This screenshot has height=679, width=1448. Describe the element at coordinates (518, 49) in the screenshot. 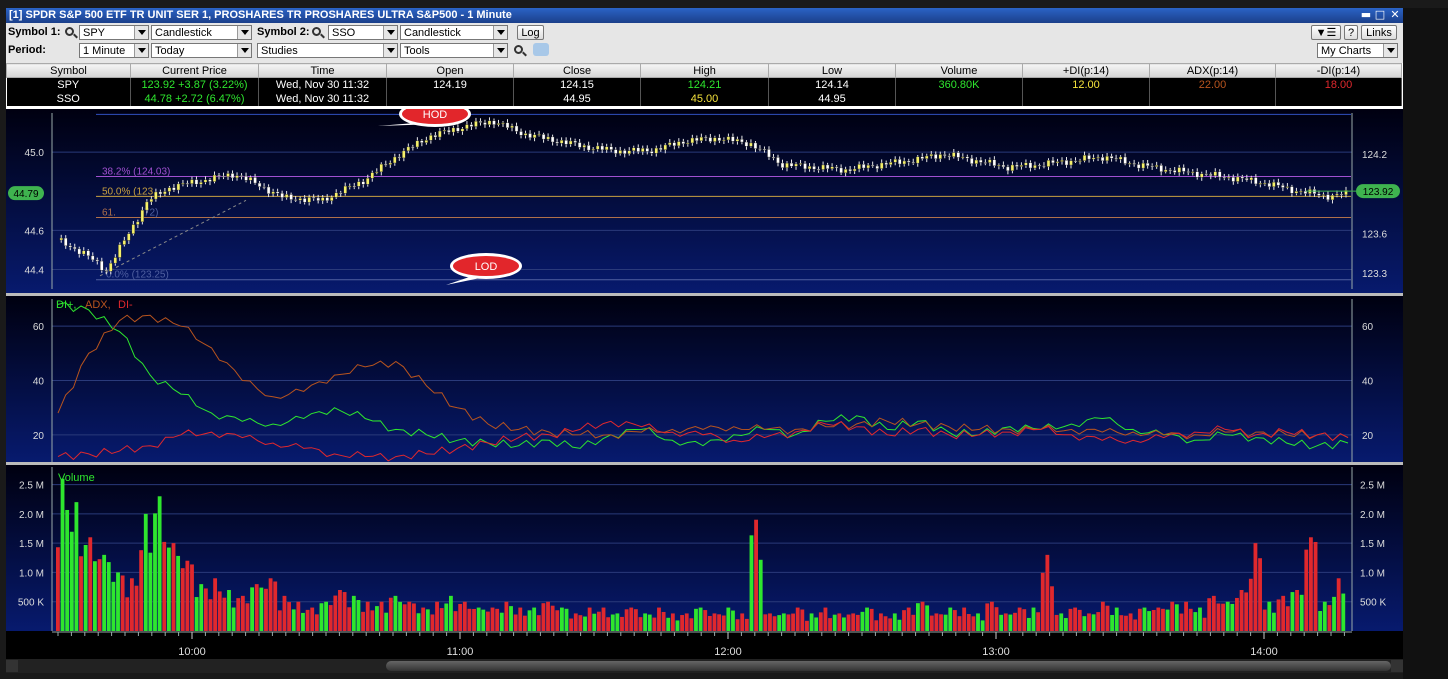

I see `zoom-icon` at that location.